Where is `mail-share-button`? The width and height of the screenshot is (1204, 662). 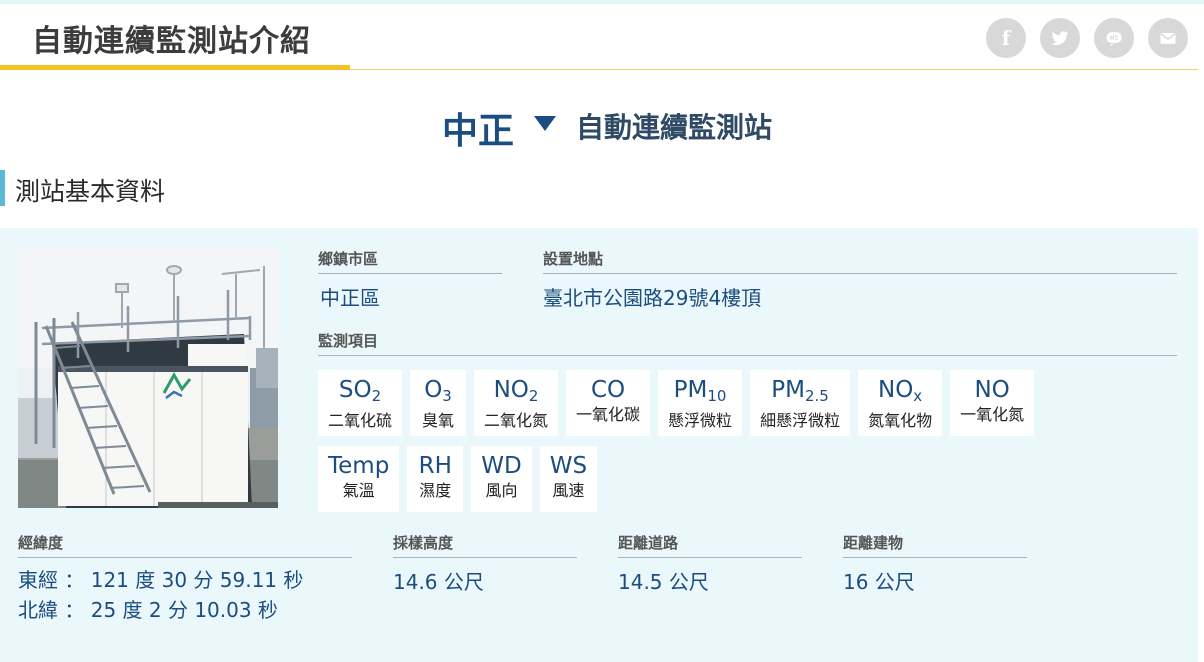
mail-share-button is located at coordinates (1168, 38).